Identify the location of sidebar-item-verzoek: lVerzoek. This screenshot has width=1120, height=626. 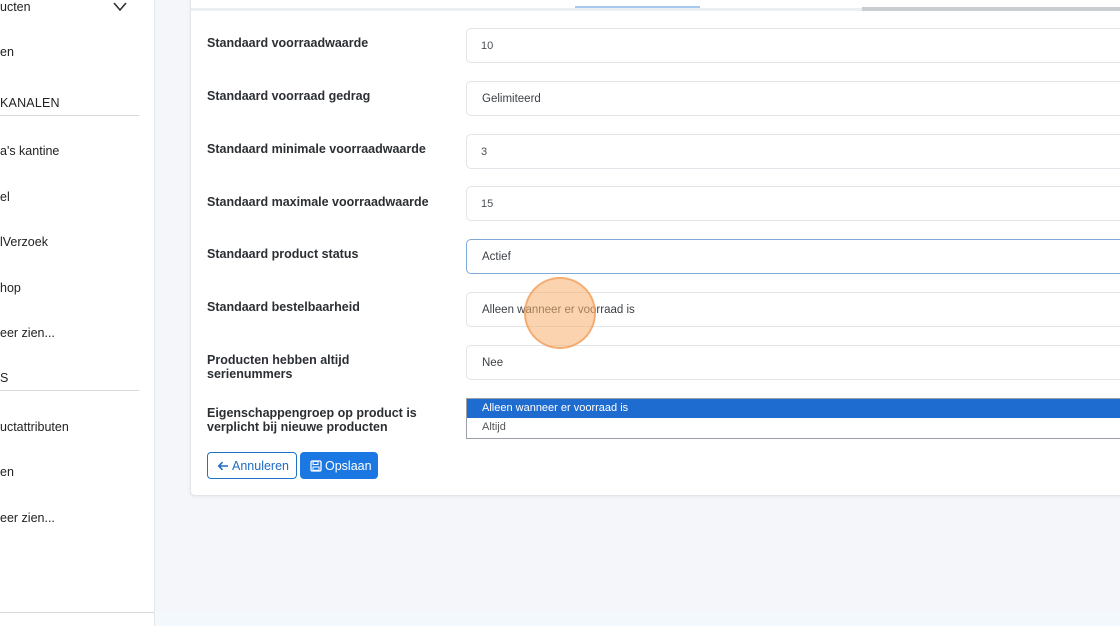
(24, 242).